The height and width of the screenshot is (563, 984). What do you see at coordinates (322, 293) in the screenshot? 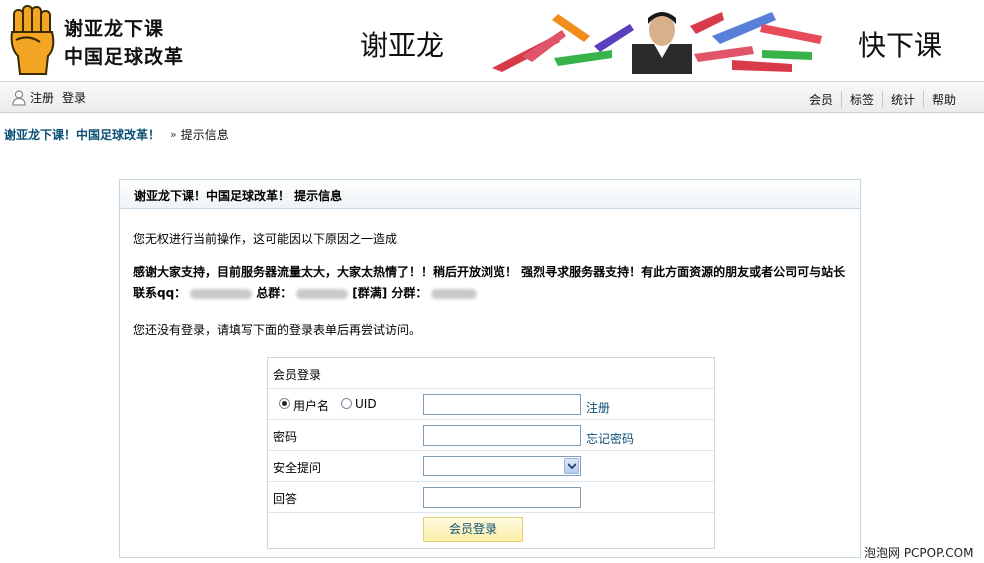
I see `redacted-group-number` at bounding box center [322, 293].